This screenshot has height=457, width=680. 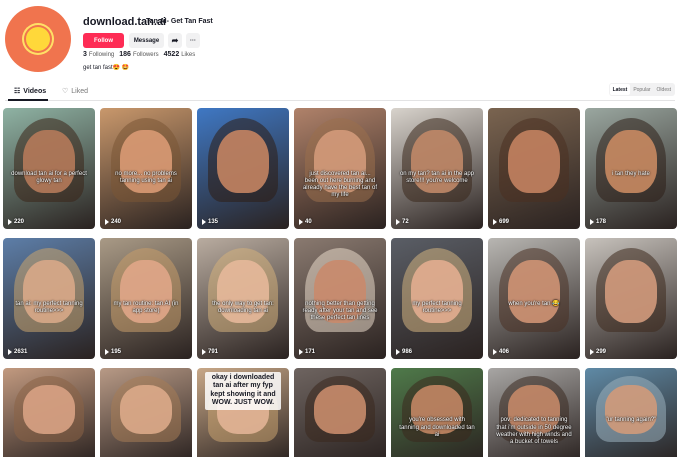 What do you see at coordinates (179, 54) in the screenshot?
I see `likes-stat: 4522 Likes` at bounding box center [179, 54].